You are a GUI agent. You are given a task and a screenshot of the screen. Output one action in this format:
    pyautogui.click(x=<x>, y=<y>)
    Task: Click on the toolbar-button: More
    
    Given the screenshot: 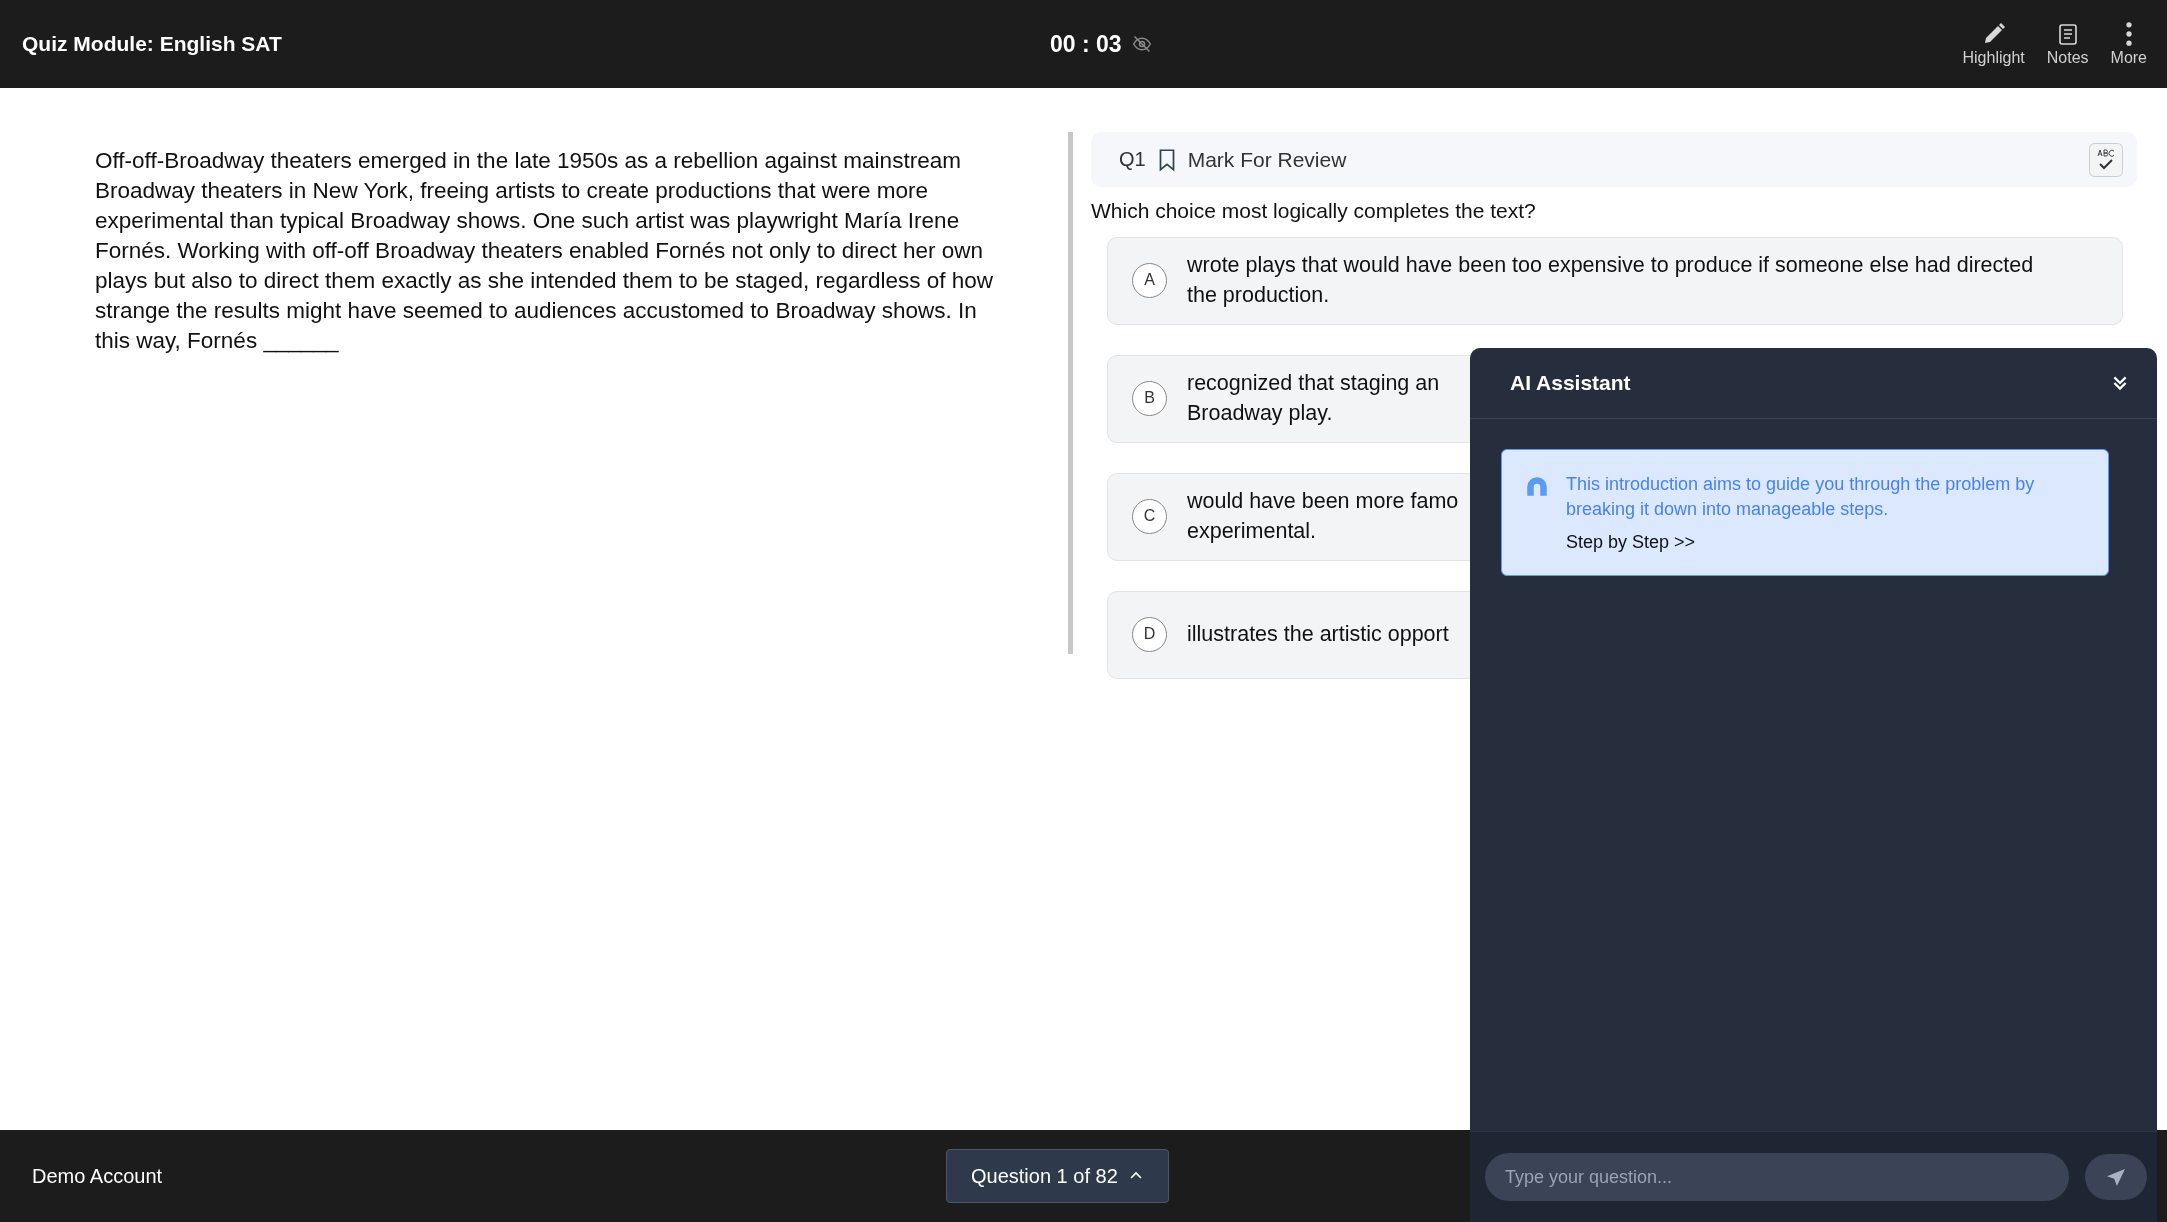 What is the action you would take?
    pyautogui.click(x=2128, y=44)
    